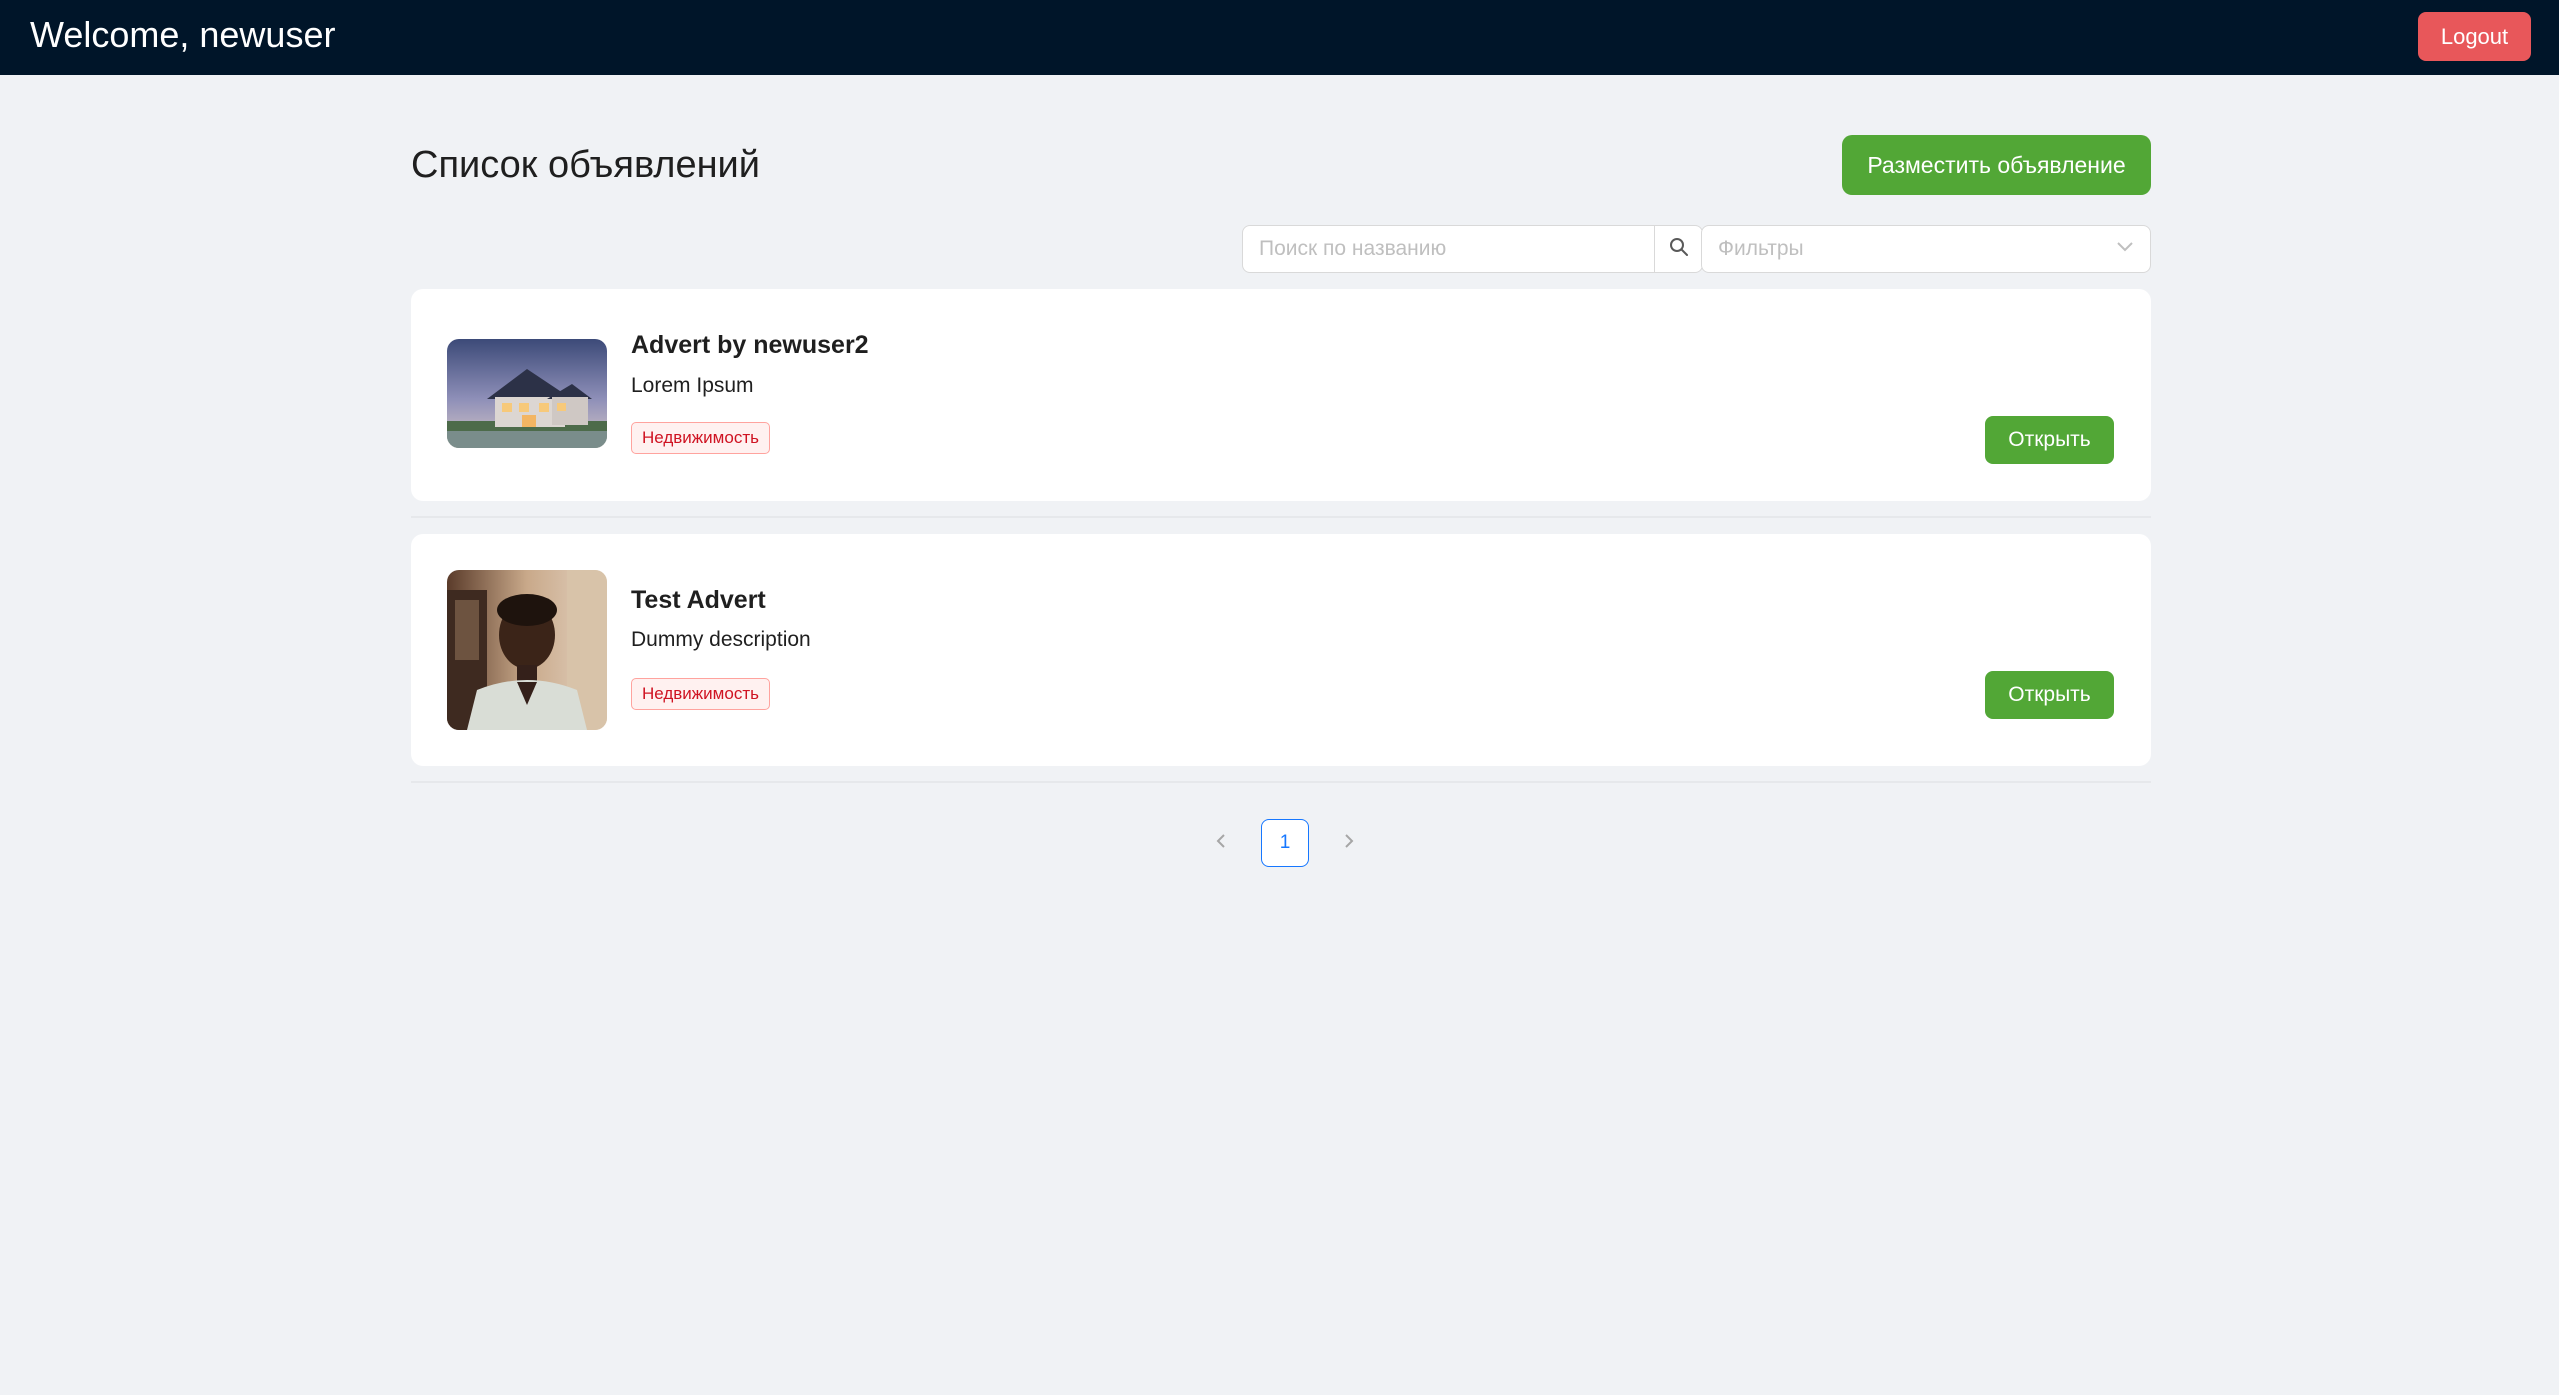 Image resolution: width=2559 pixels, height=1395 pixels. What do you see at coordinates (692, 385) in the screenshot?
I see `advert-description: Lorem Ipsum` at bounding box center [692, 385].